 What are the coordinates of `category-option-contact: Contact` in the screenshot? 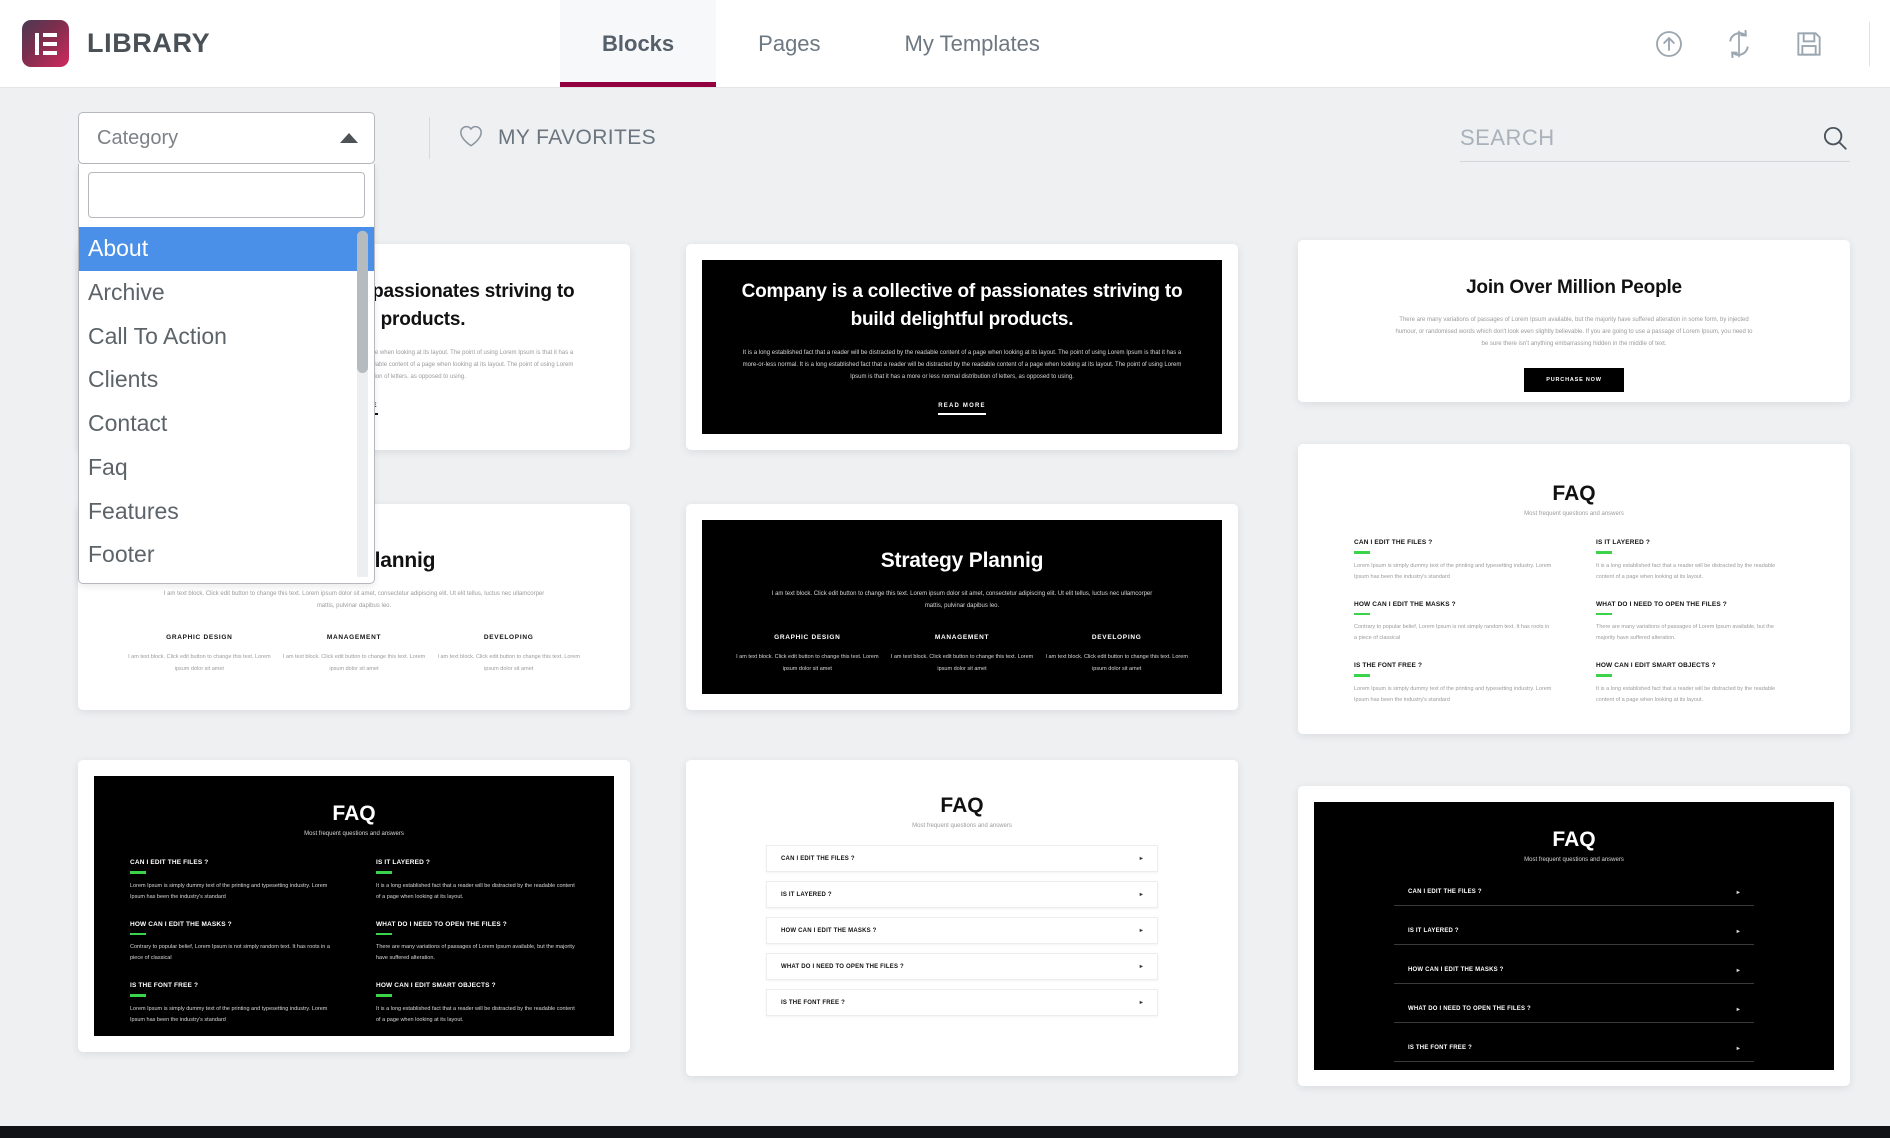 It's located at (226, 424).